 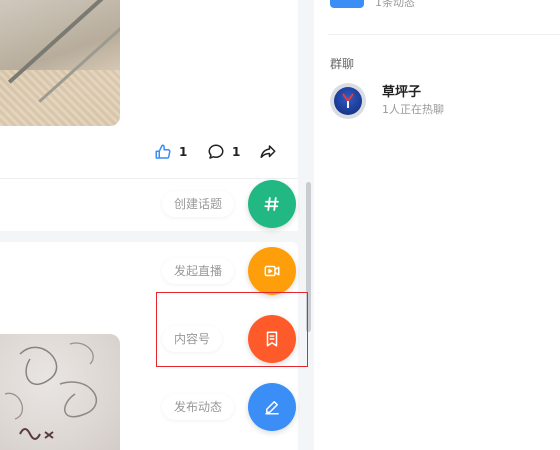 I want to click on fab-create-topic: 创建话题, so click(x=230, y=204).